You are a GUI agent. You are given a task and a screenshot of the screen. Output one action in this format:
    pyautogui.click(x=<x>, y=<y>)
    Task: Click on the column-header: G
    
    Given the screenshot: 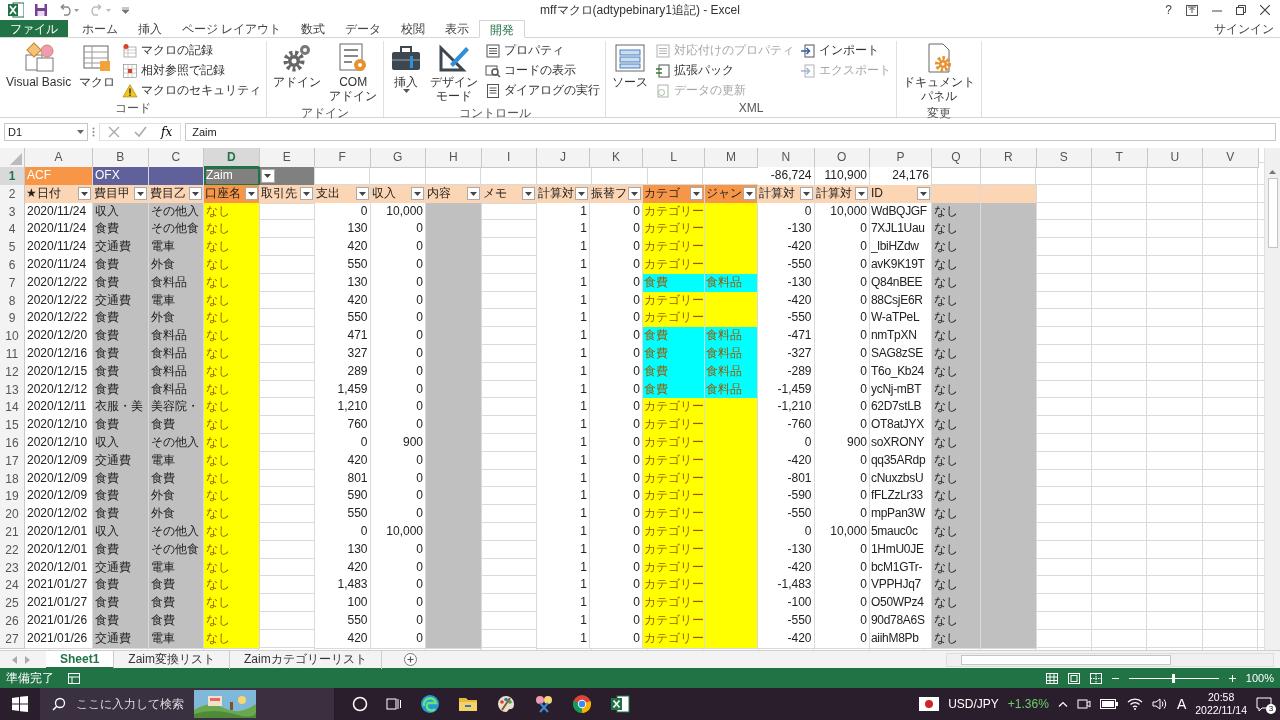 What is the action you would take?
    pyautogui.click(x=398, y=158)
    